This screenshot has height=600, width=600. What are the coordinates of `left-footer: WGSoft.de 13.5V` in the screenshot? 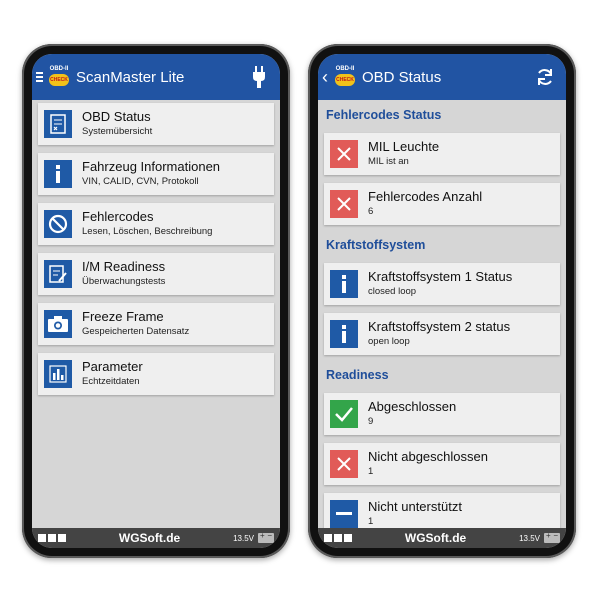 It's located at (156, 538).